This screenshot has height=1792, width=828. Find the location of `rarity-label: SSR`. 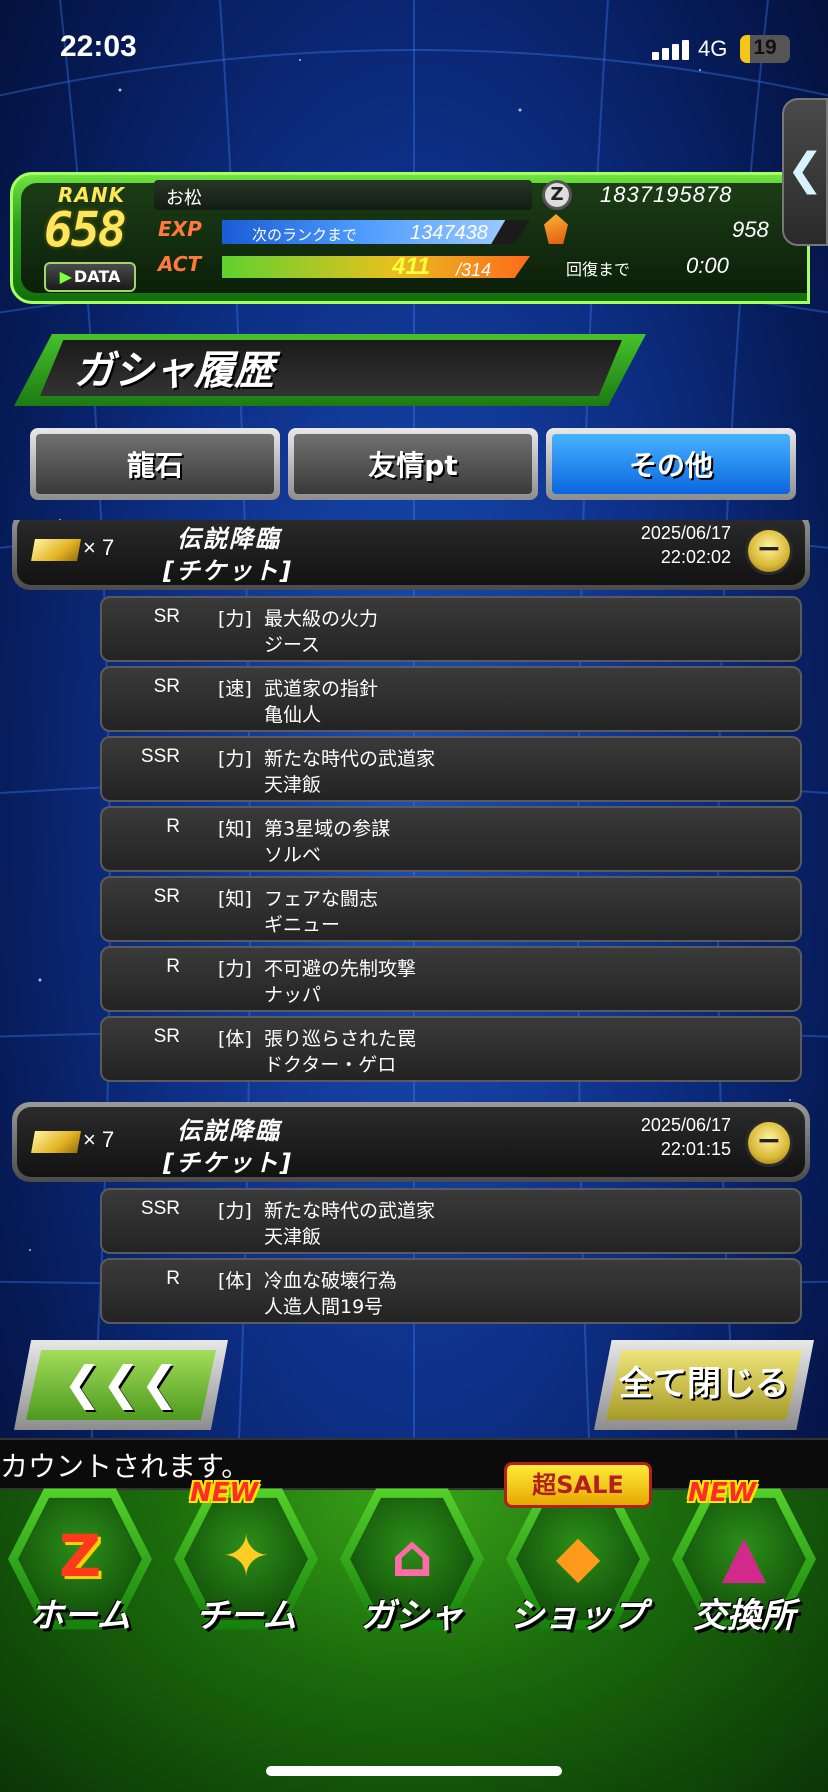

rarity-label: SSR is located at coordinates (160, 756).